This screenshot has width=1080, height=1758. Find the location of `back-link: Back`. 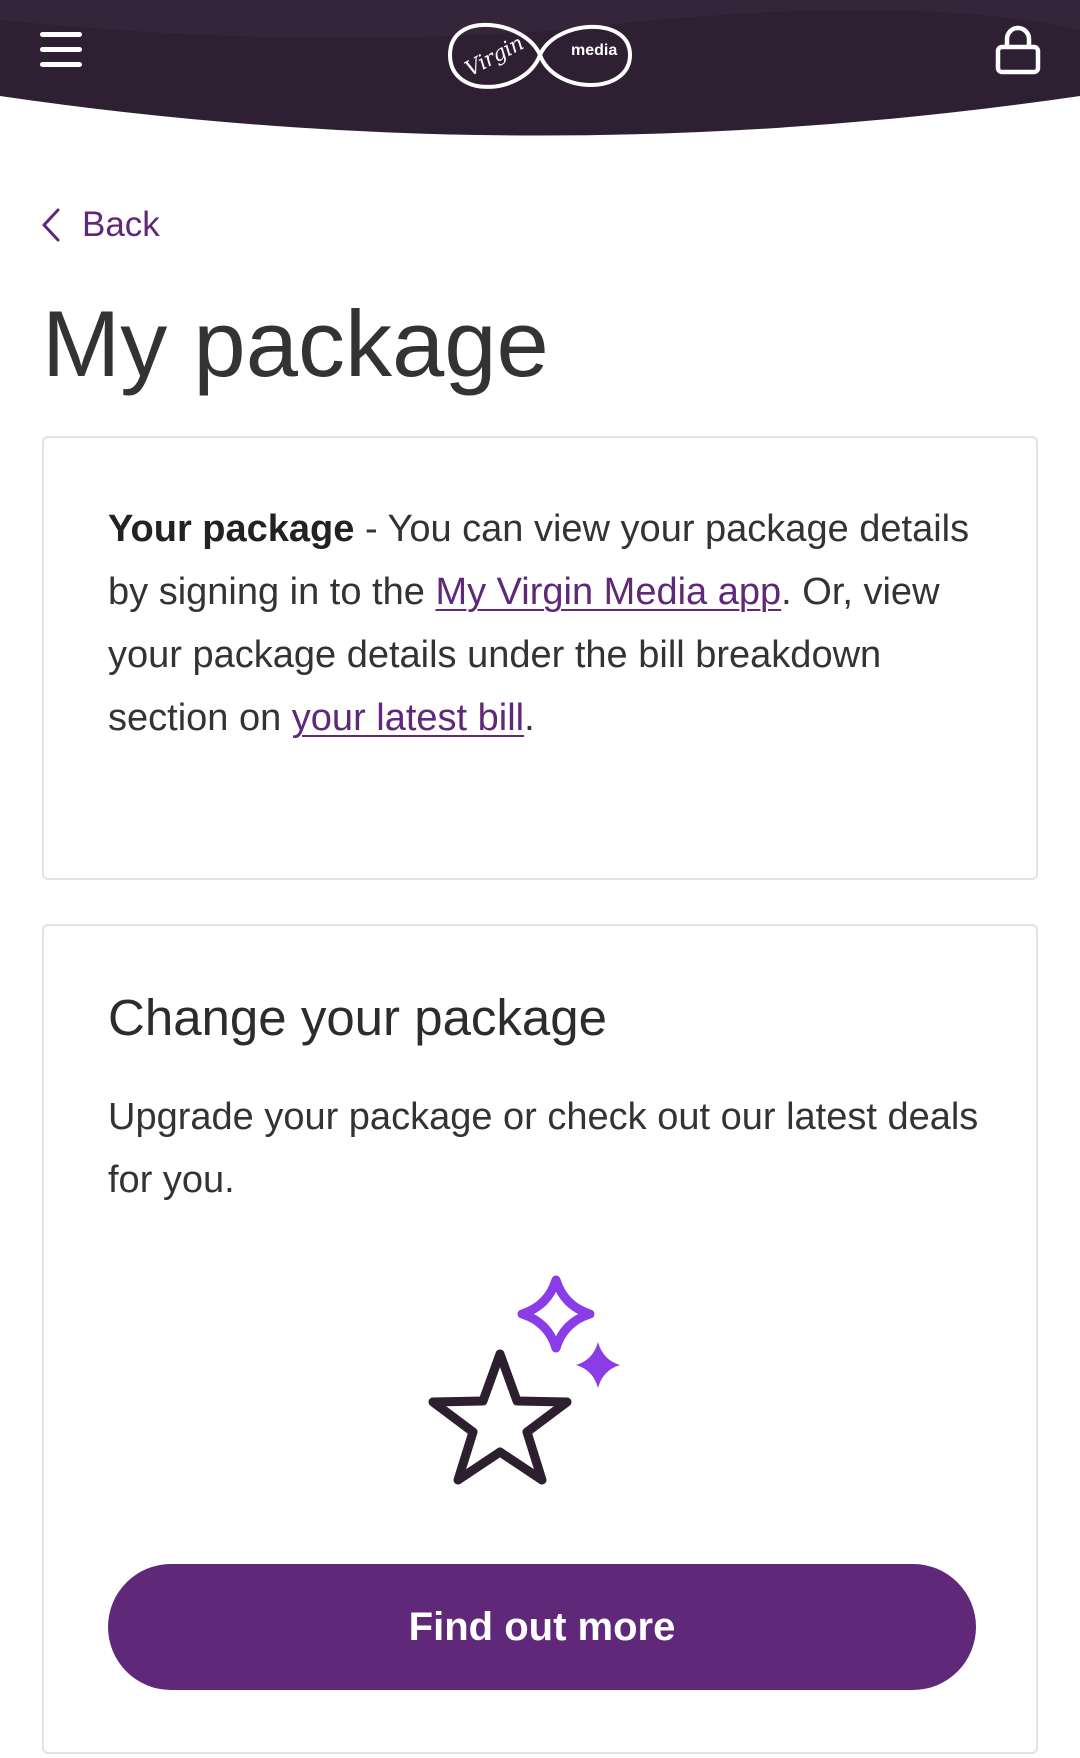

back-link: Back is located at coordinates (100, 225).